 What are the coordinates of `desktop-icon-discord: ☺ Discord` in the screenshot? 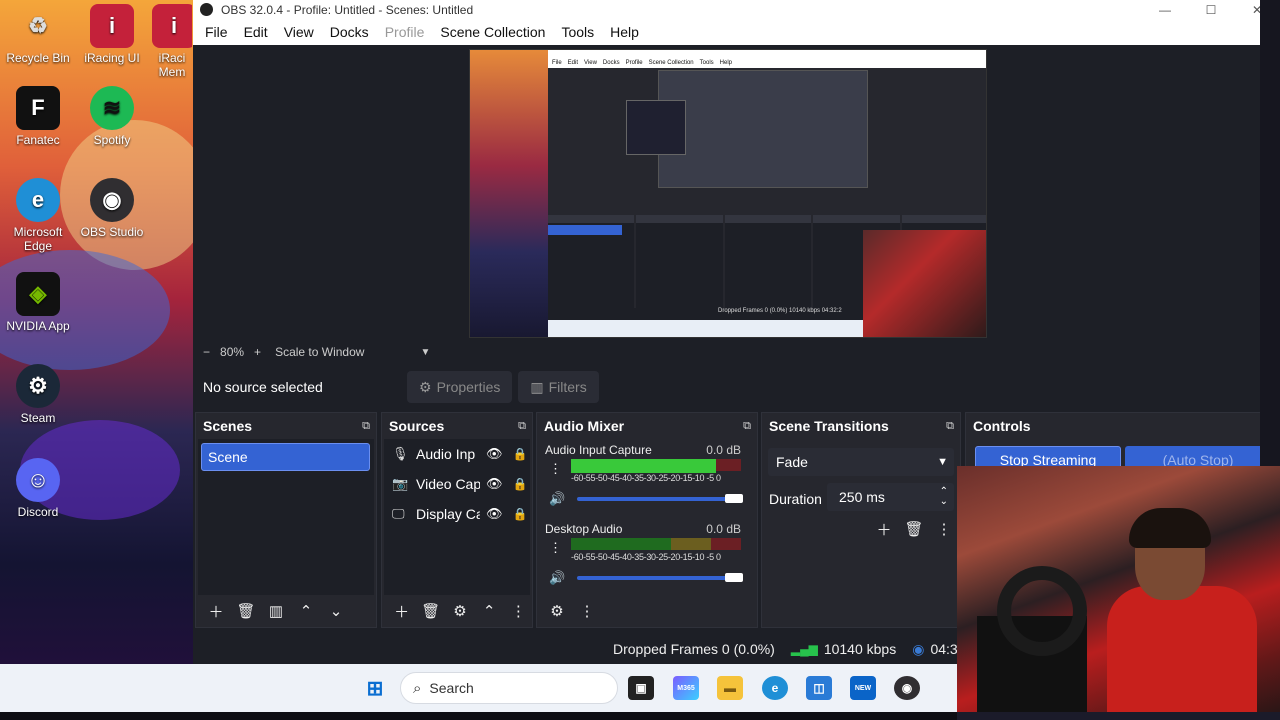 It's located at (38, 488).